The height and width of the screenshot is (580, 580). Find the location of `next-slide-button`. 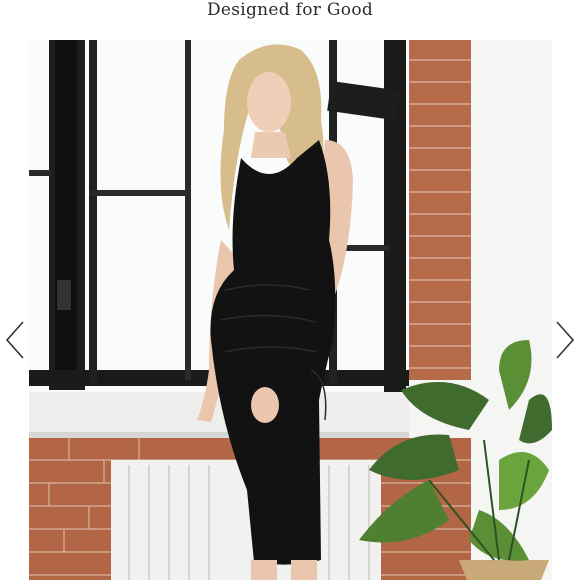

next-slide-button is located at coordinates (565, 340).